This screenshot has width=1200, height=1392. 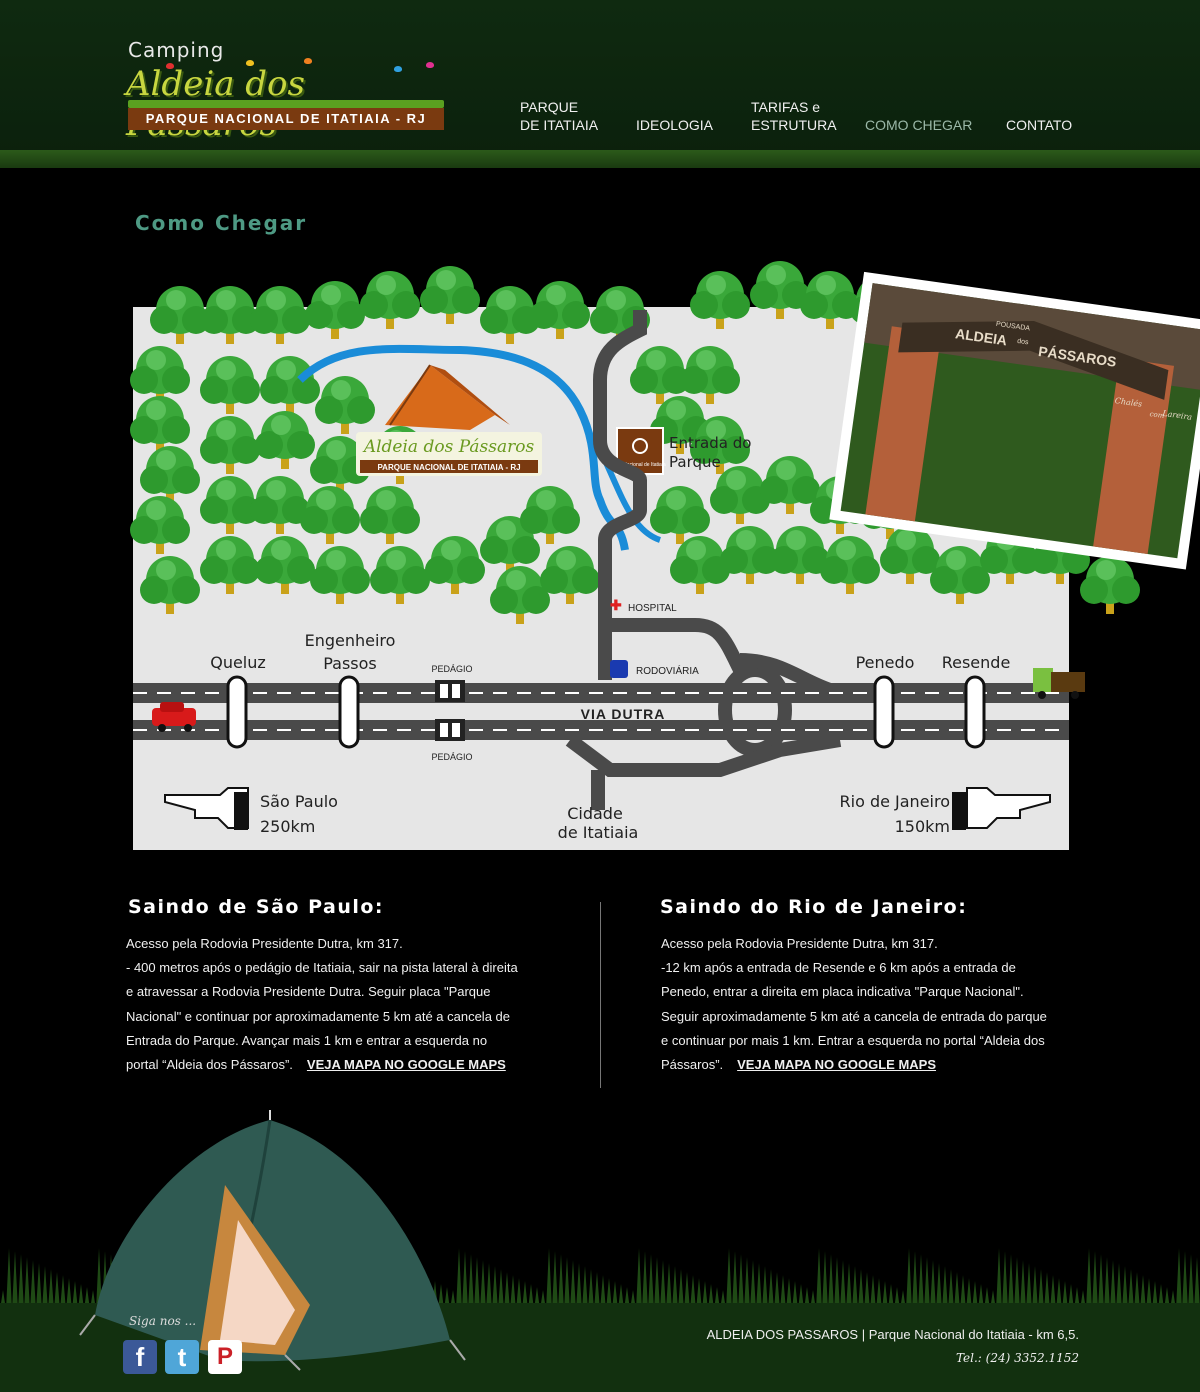 What do you see at coordinates (695, 462) in the screenshot?
I see `park-entrance-label: Parque` at bounding box center [695, 462].